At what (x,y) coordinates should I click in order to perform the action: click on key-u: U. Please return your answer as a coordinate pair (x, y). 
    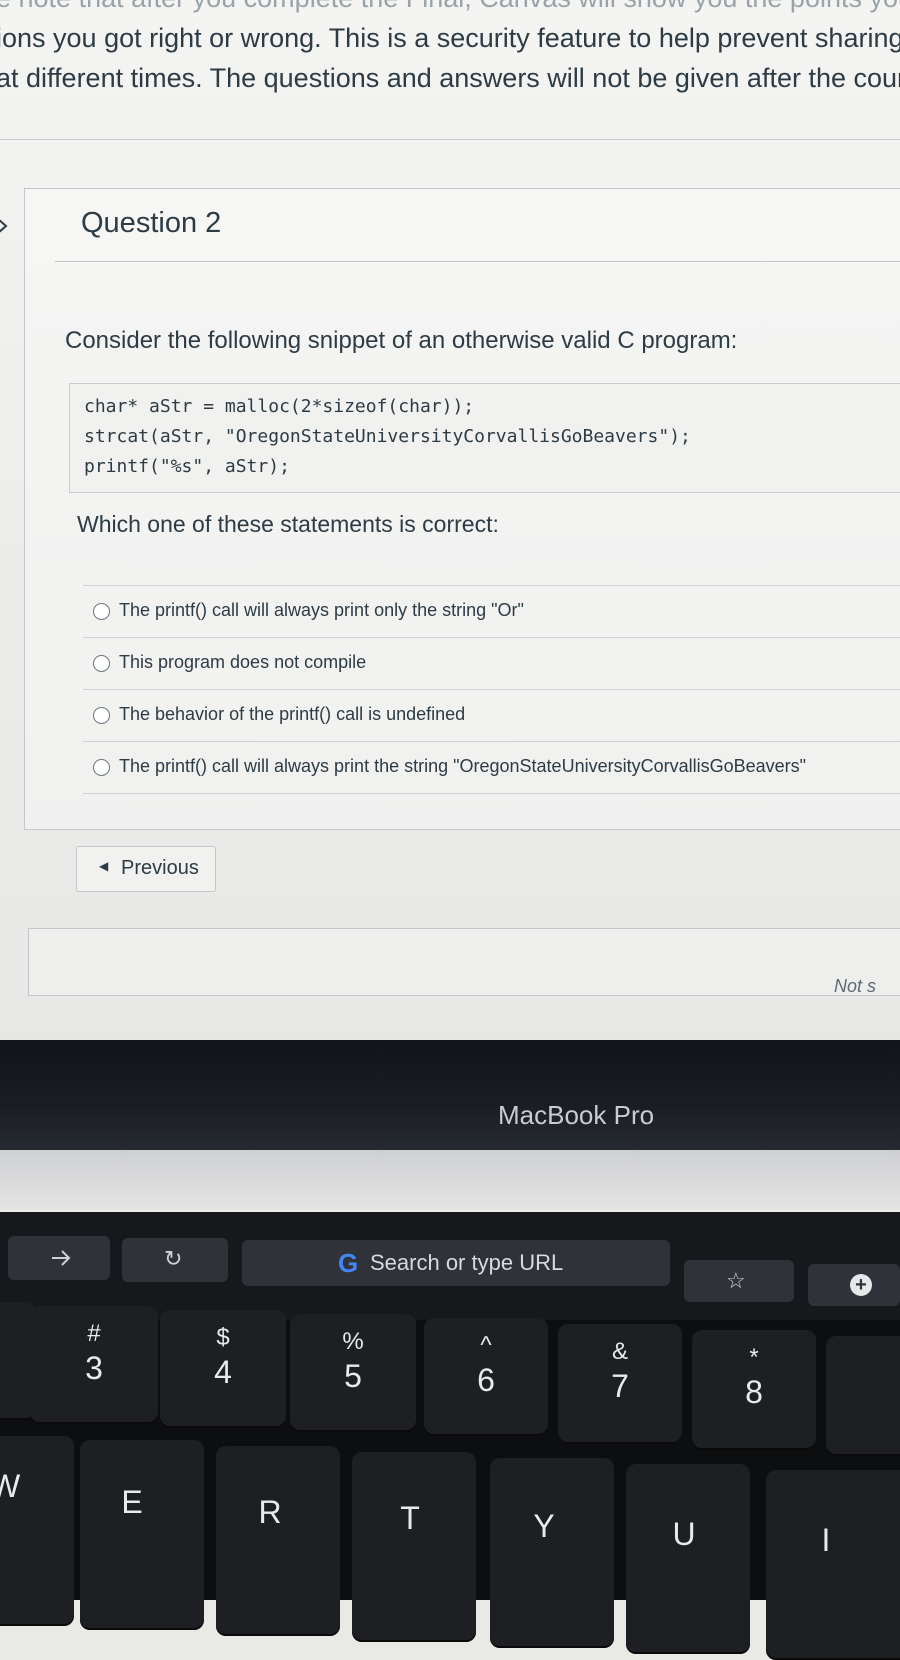
    Looking at the image, I should click on (688, 1559).